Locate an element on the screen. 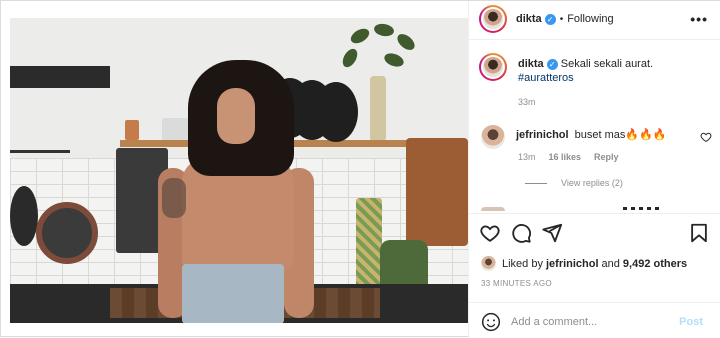 Image resolution: width=720 pixels, height=338 pixels. view-replies: View replies (2) is located at coordinates (574, 183).